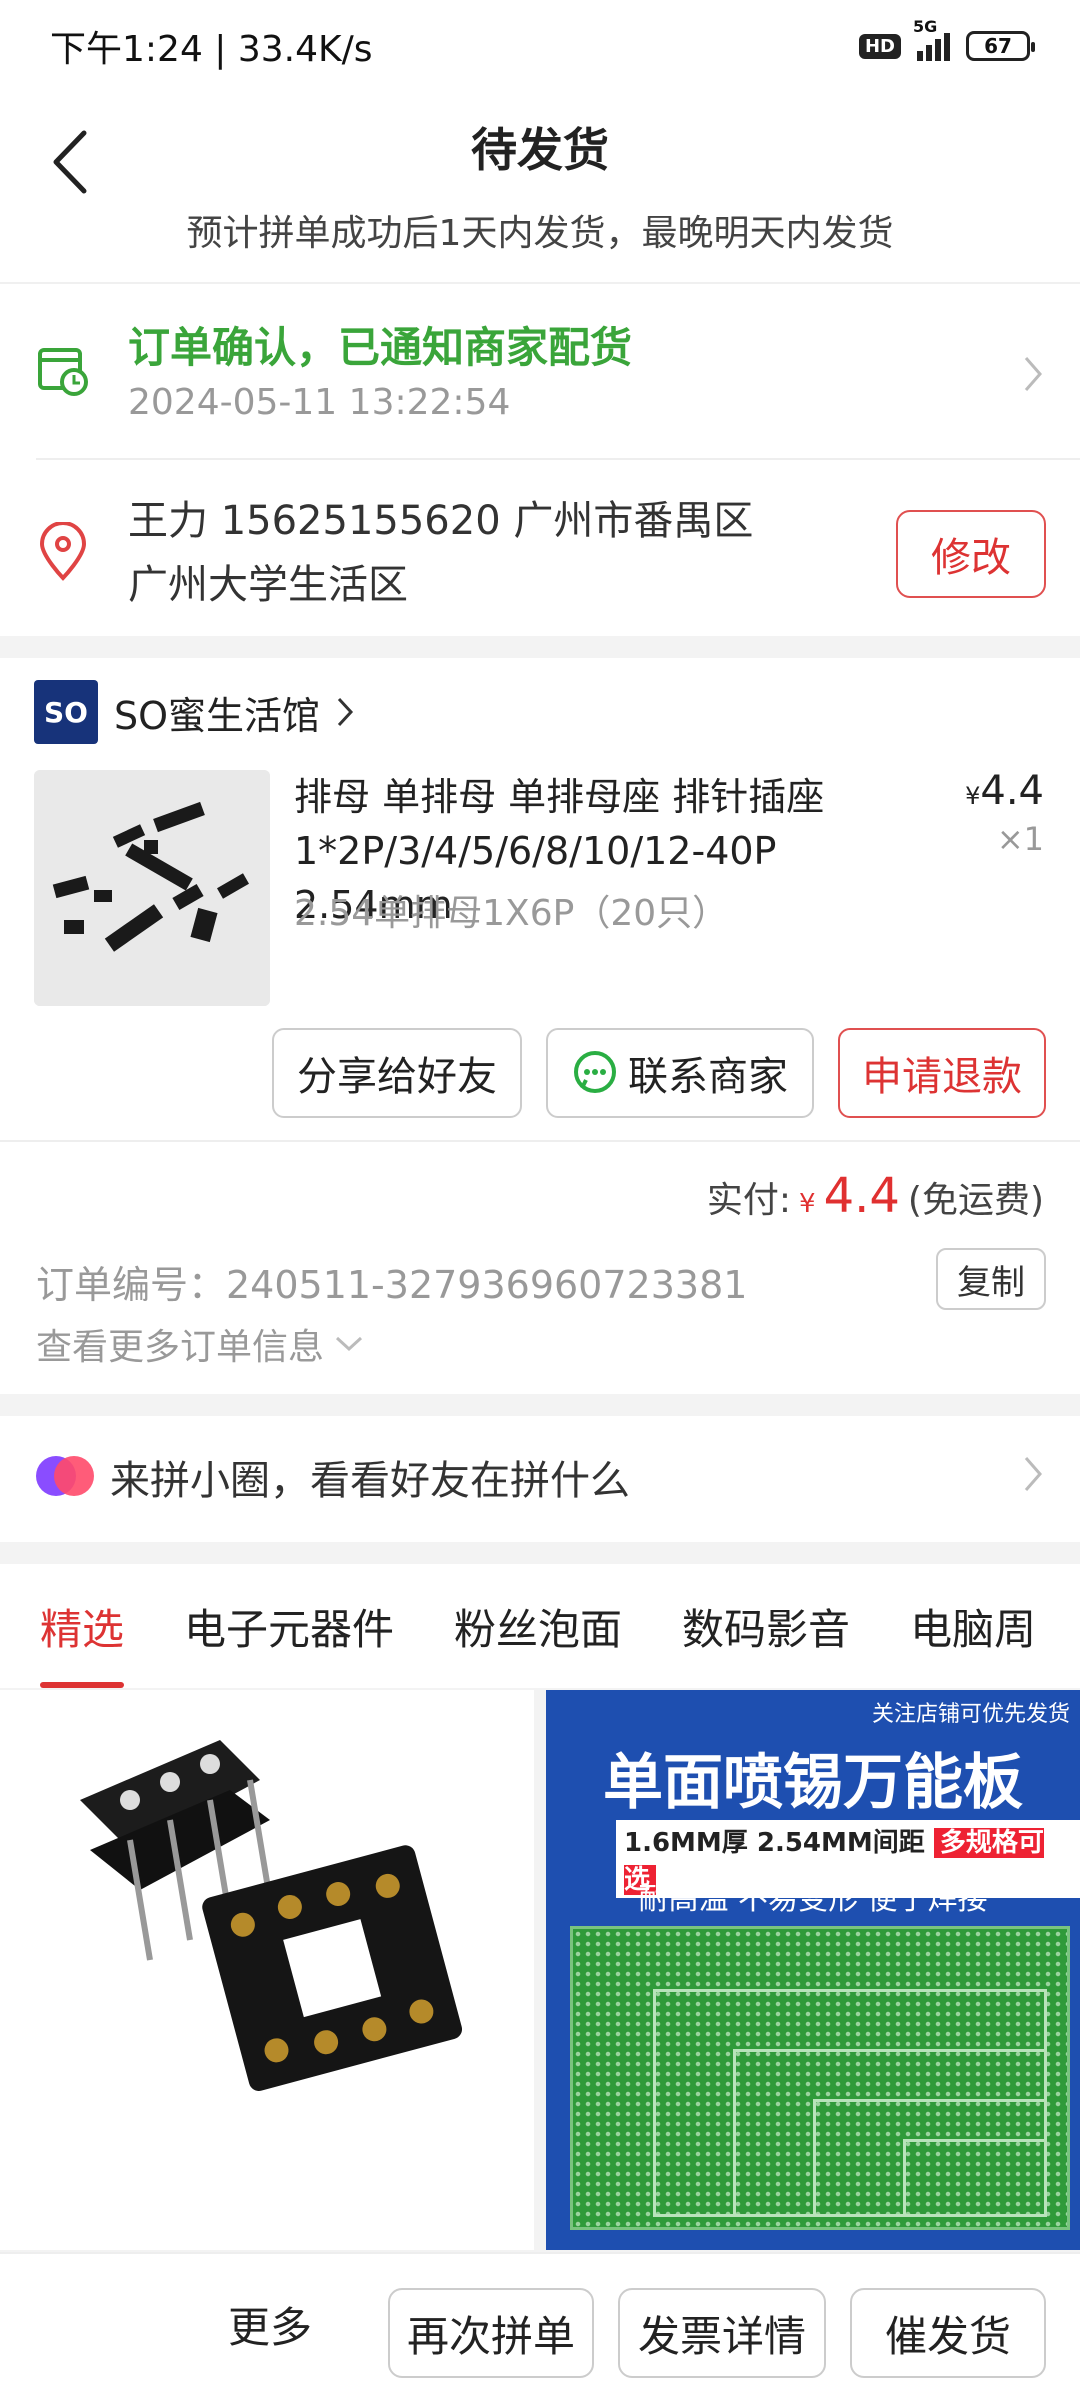 The width and height of the screenshot is (1080, 2400). I want to click on pcb-ad-features: 耐高温 不易变形 便于焊接, so click(813, 1899).